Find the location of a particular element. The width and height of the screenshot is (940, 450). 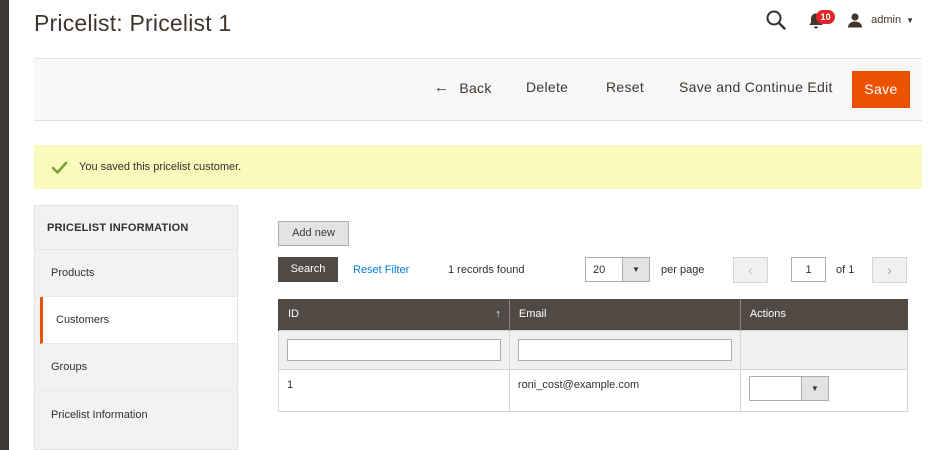

user-icon is located at coordinates (855, 20).